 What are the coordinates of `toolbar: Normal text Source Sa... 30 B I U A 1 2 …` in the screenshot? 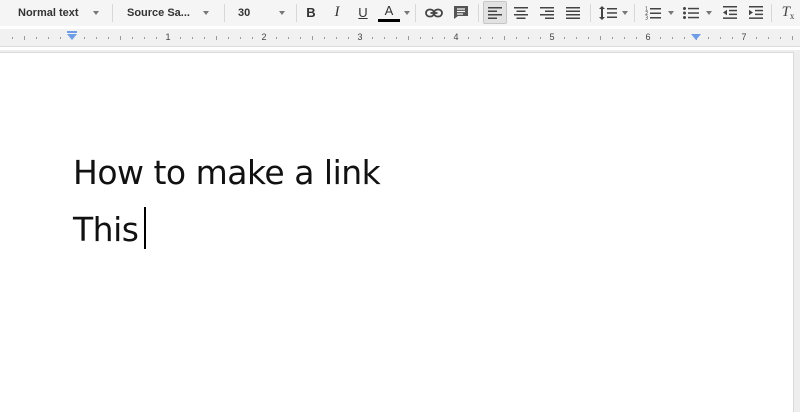 It's located at (400, 13).